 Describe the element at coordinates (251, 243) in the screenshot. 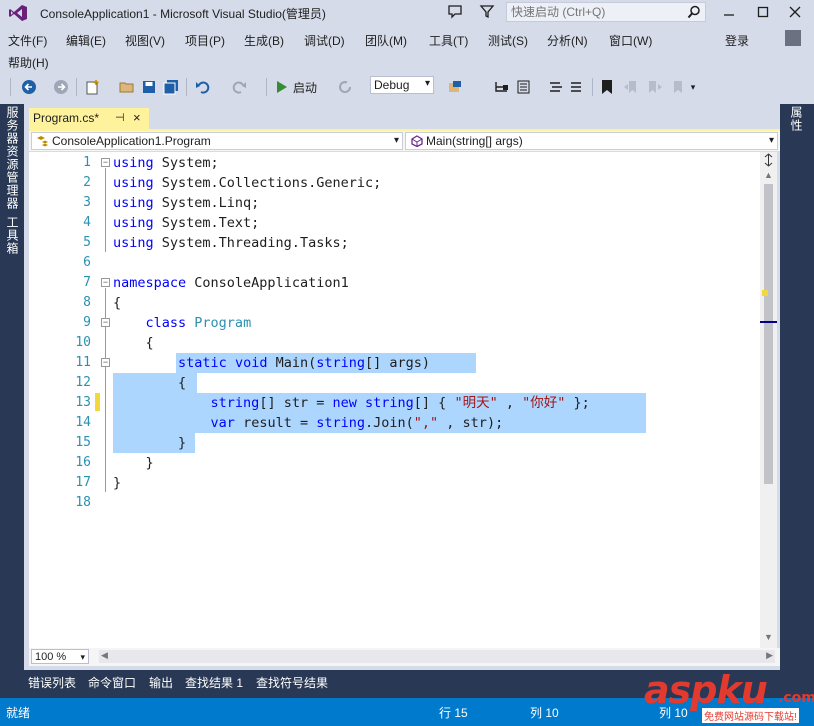

I see `code-token: System.Threading.Tasks;` at that location.